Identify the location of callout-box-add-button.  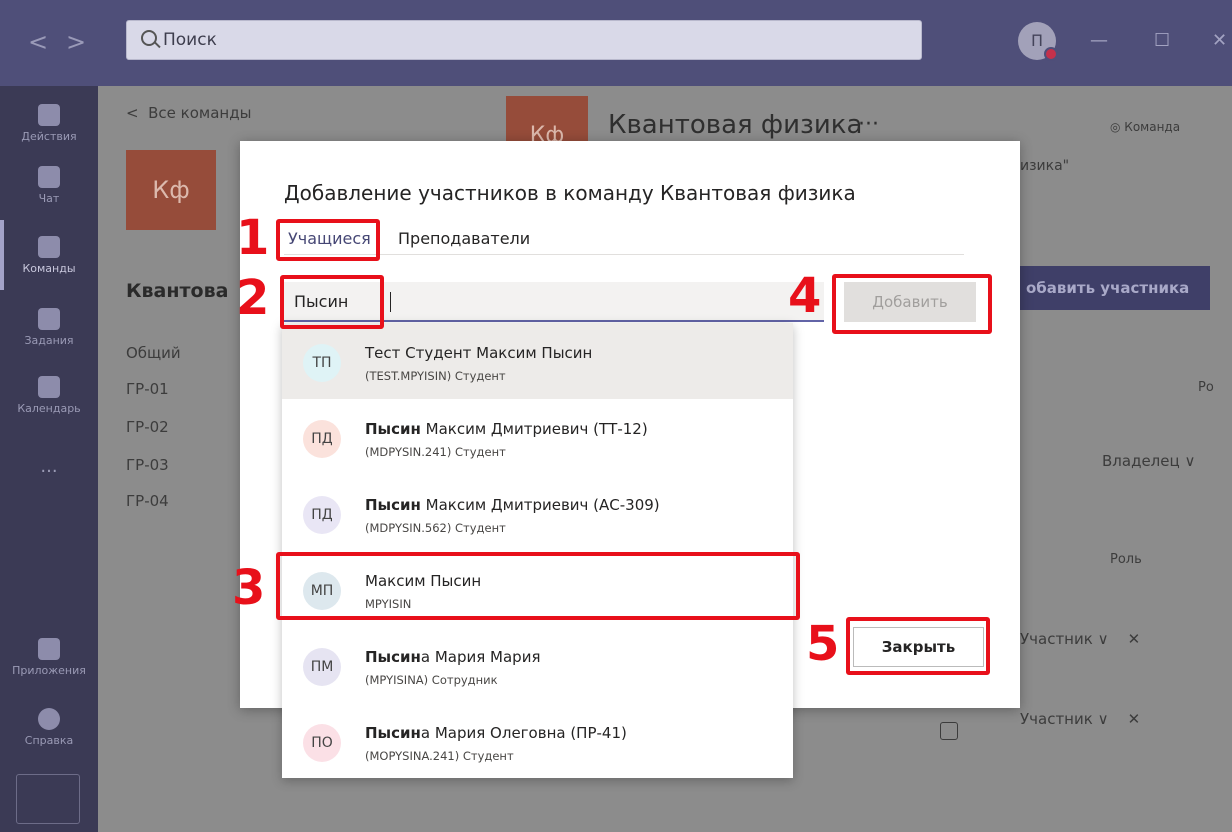
(912, 304).